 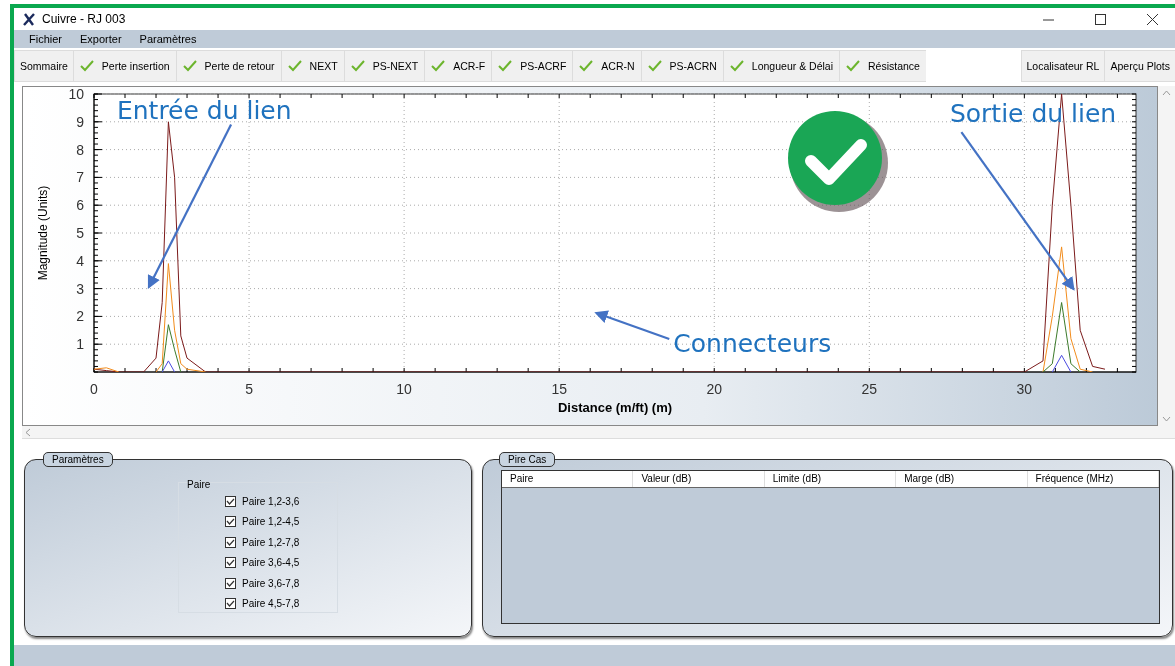 What do you see at coordinates (869, 389) in the screenshot?
I see `x-tick-label: 25` at bounding box center [869, 389].